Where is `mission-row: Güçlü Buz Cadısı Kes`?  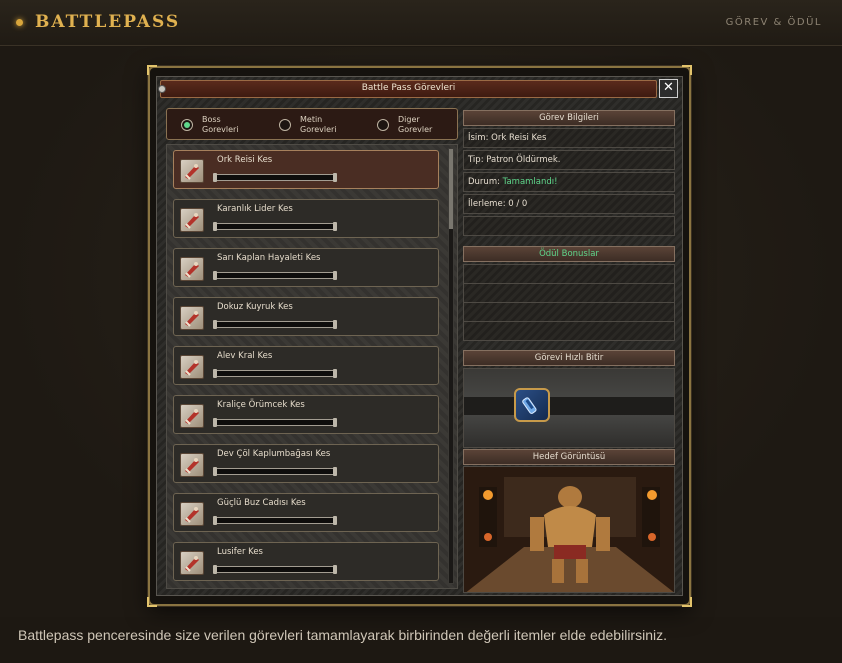 mission-row: Güçlü Buz Cadısı Kes is located at coordinates (306, 512).